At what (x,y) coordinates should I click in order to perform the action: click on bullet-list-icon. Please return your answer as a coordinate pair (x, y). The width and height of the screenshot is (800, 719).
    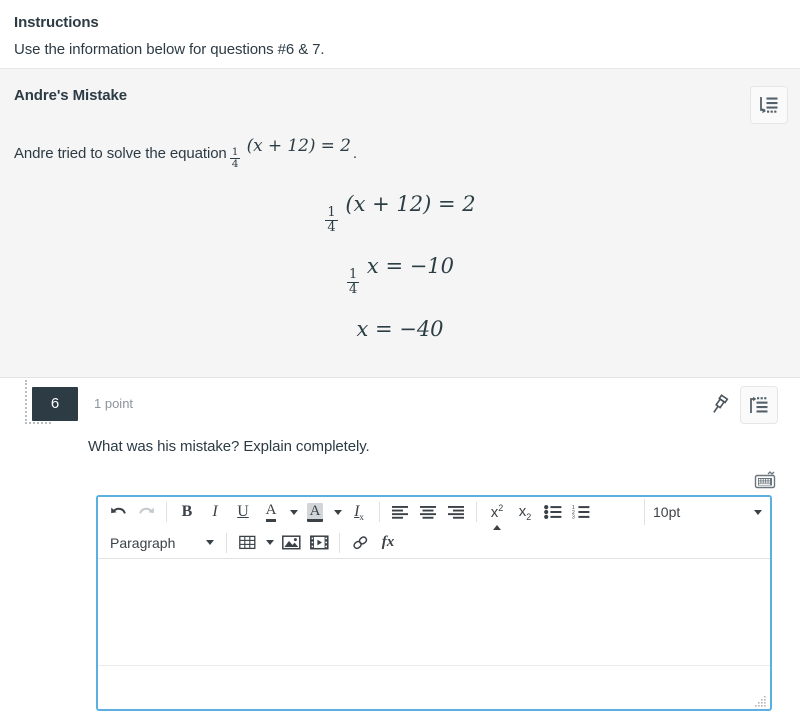
    Looking at the image, I should click on (553, 512).